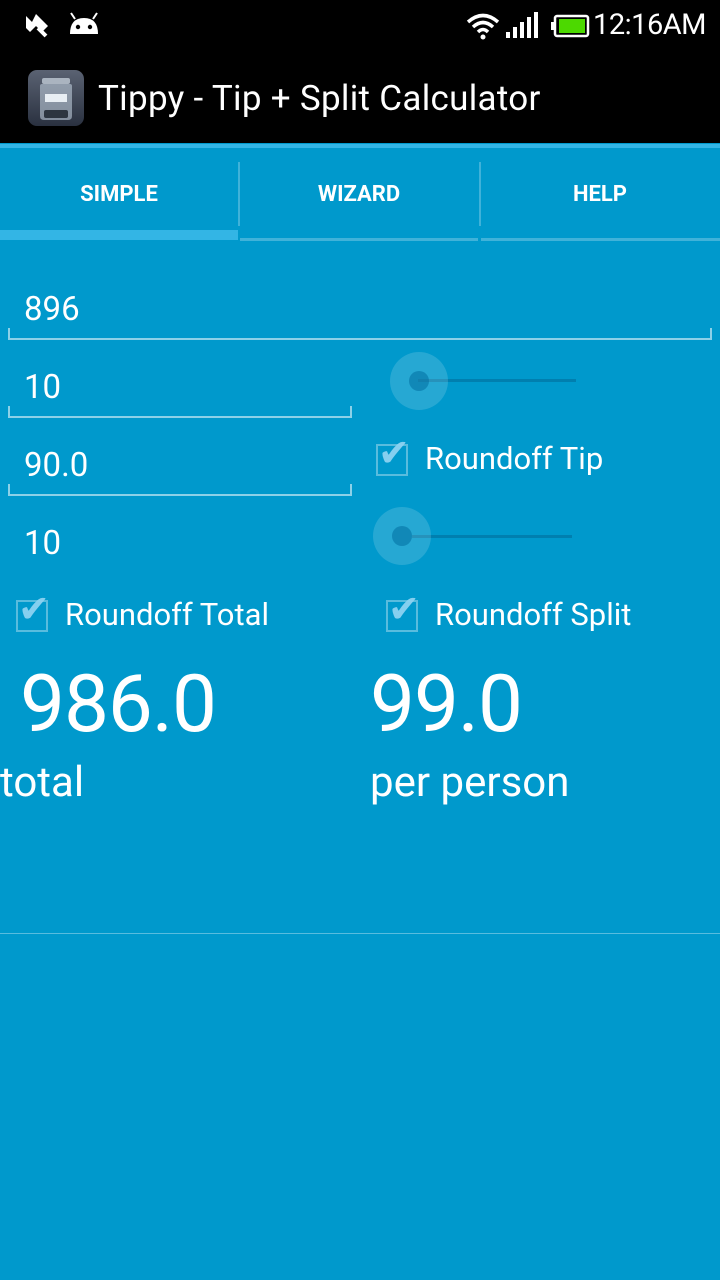 Image resolution: width=720 pixels, height=1280 pixels. What do you see at coordinates (470, 782) in the screenshot?
I see `per-person-caption: per person` at bounding box center [470, 782].